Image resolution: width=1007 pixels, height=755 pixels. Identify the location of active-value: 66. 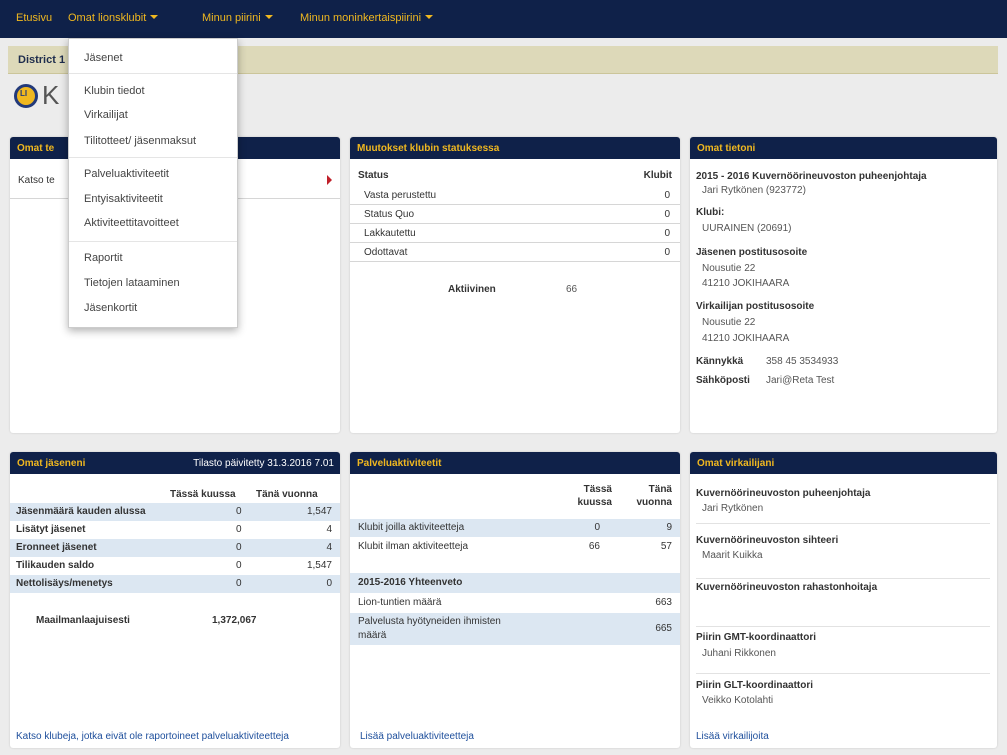
(572, 289).